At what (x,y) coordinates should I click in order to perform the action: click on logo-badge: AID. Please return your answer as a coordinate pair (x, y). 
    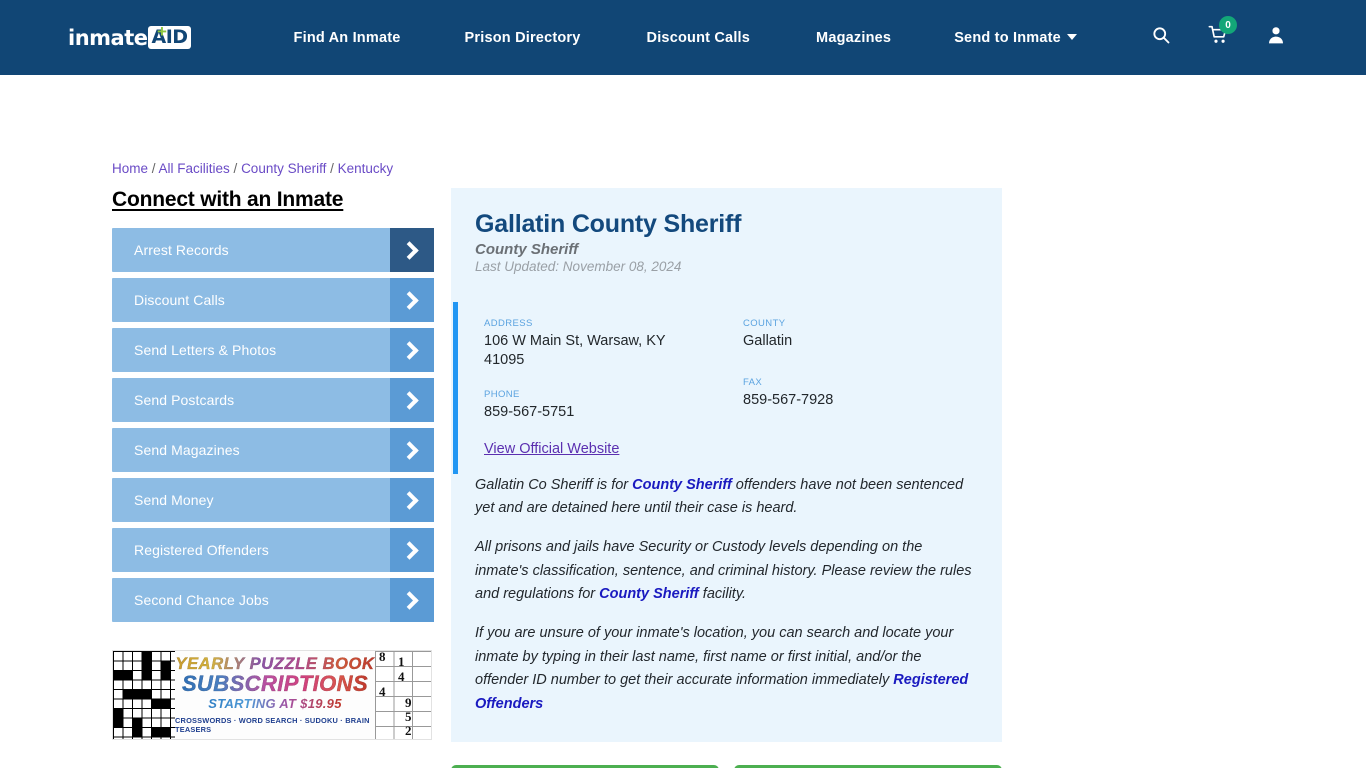
    Looking at the image, I should click on (169, 37).